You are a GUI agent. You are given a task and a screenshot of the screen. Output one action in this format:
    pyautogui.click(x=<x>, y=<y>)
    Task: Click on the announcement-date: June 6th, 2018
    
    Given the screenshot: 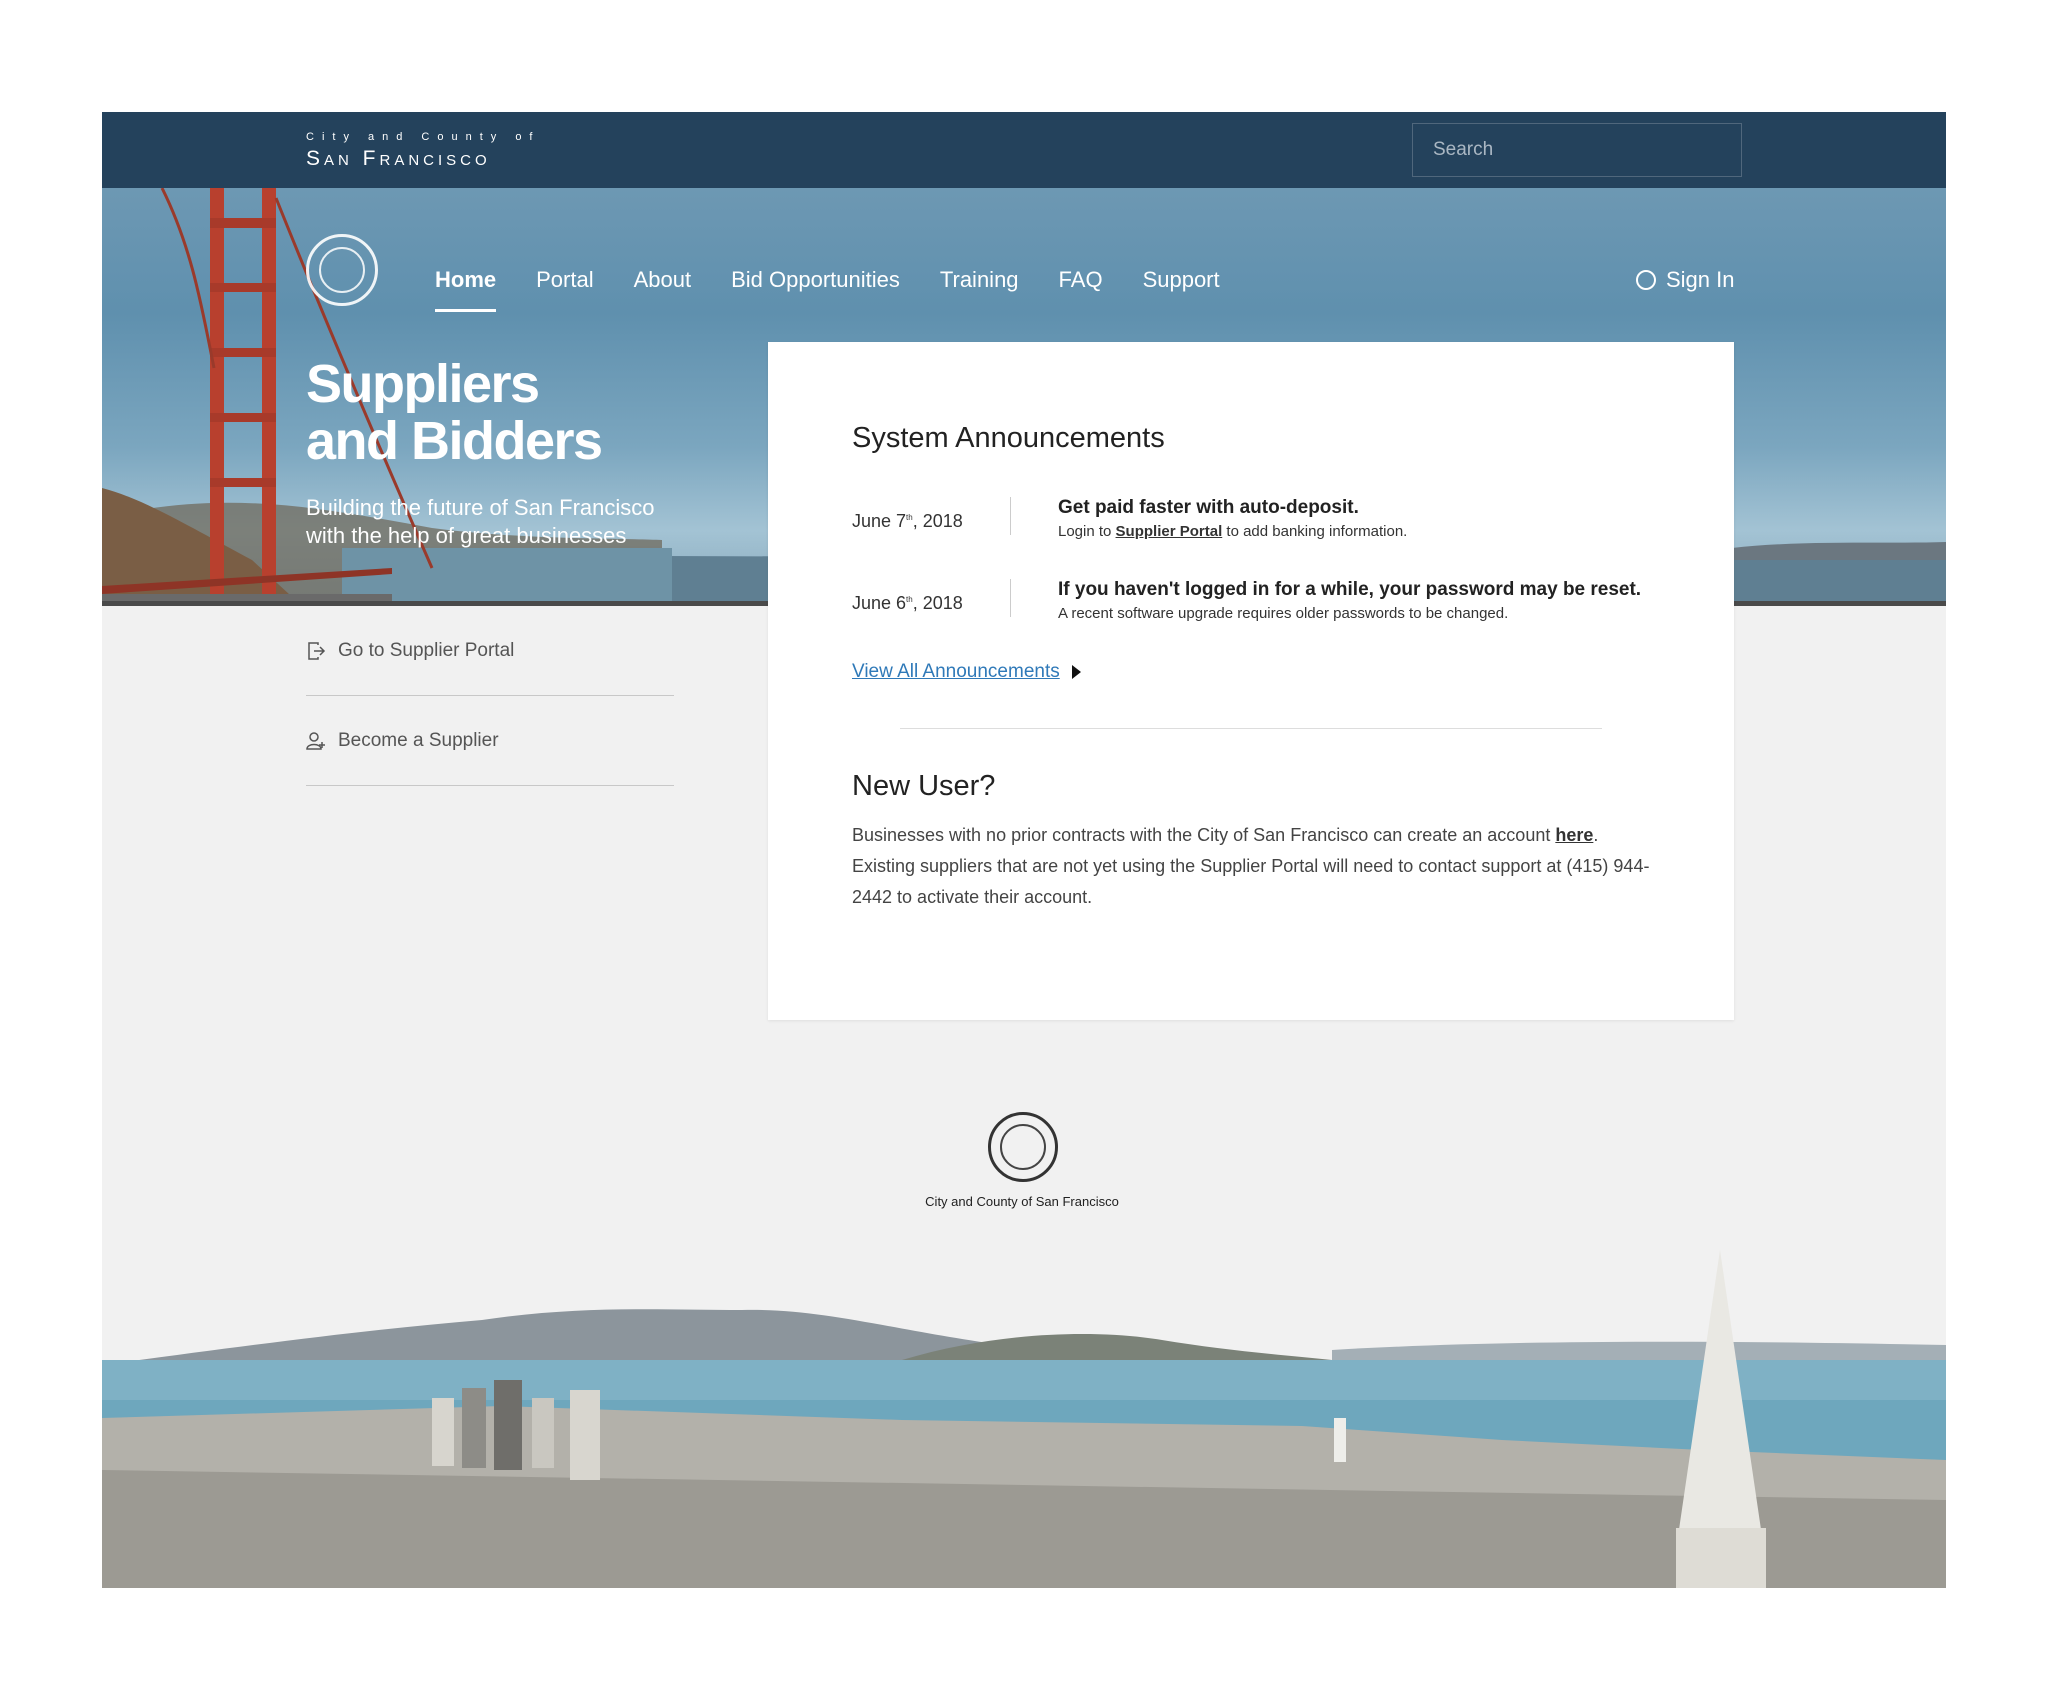 What is the action you would take?
    pyautogui.click(x=907, y=603)
    